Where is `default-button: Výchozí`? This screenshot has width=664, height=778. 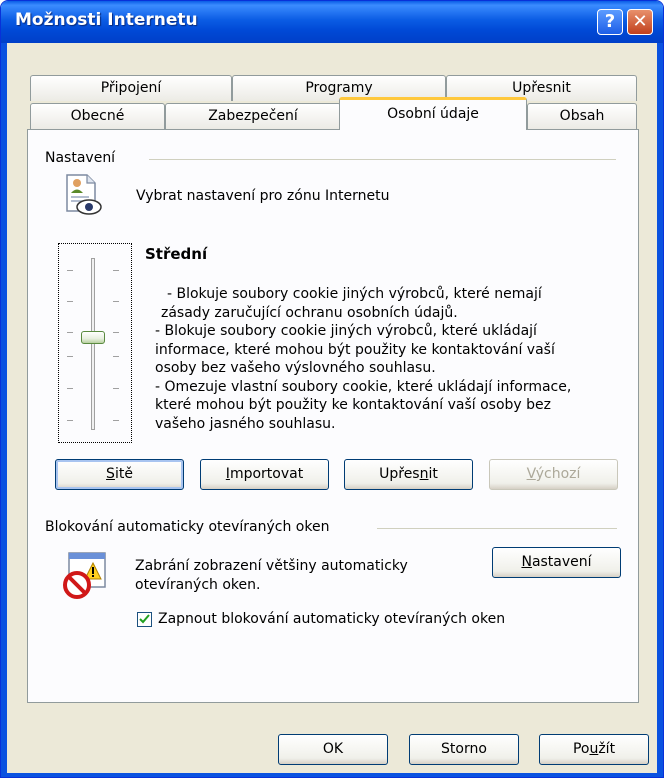 default-button: Výchozí is located at coordinates (553, 474).